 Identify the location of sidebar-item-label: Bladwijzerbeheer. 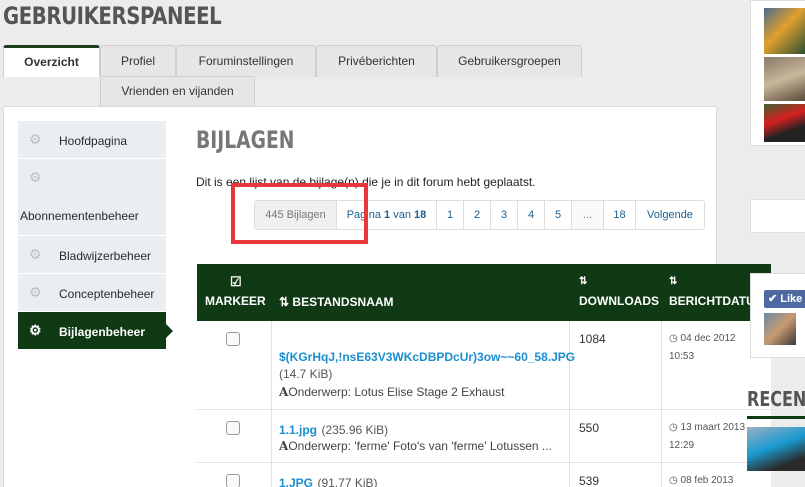
(105, 256).